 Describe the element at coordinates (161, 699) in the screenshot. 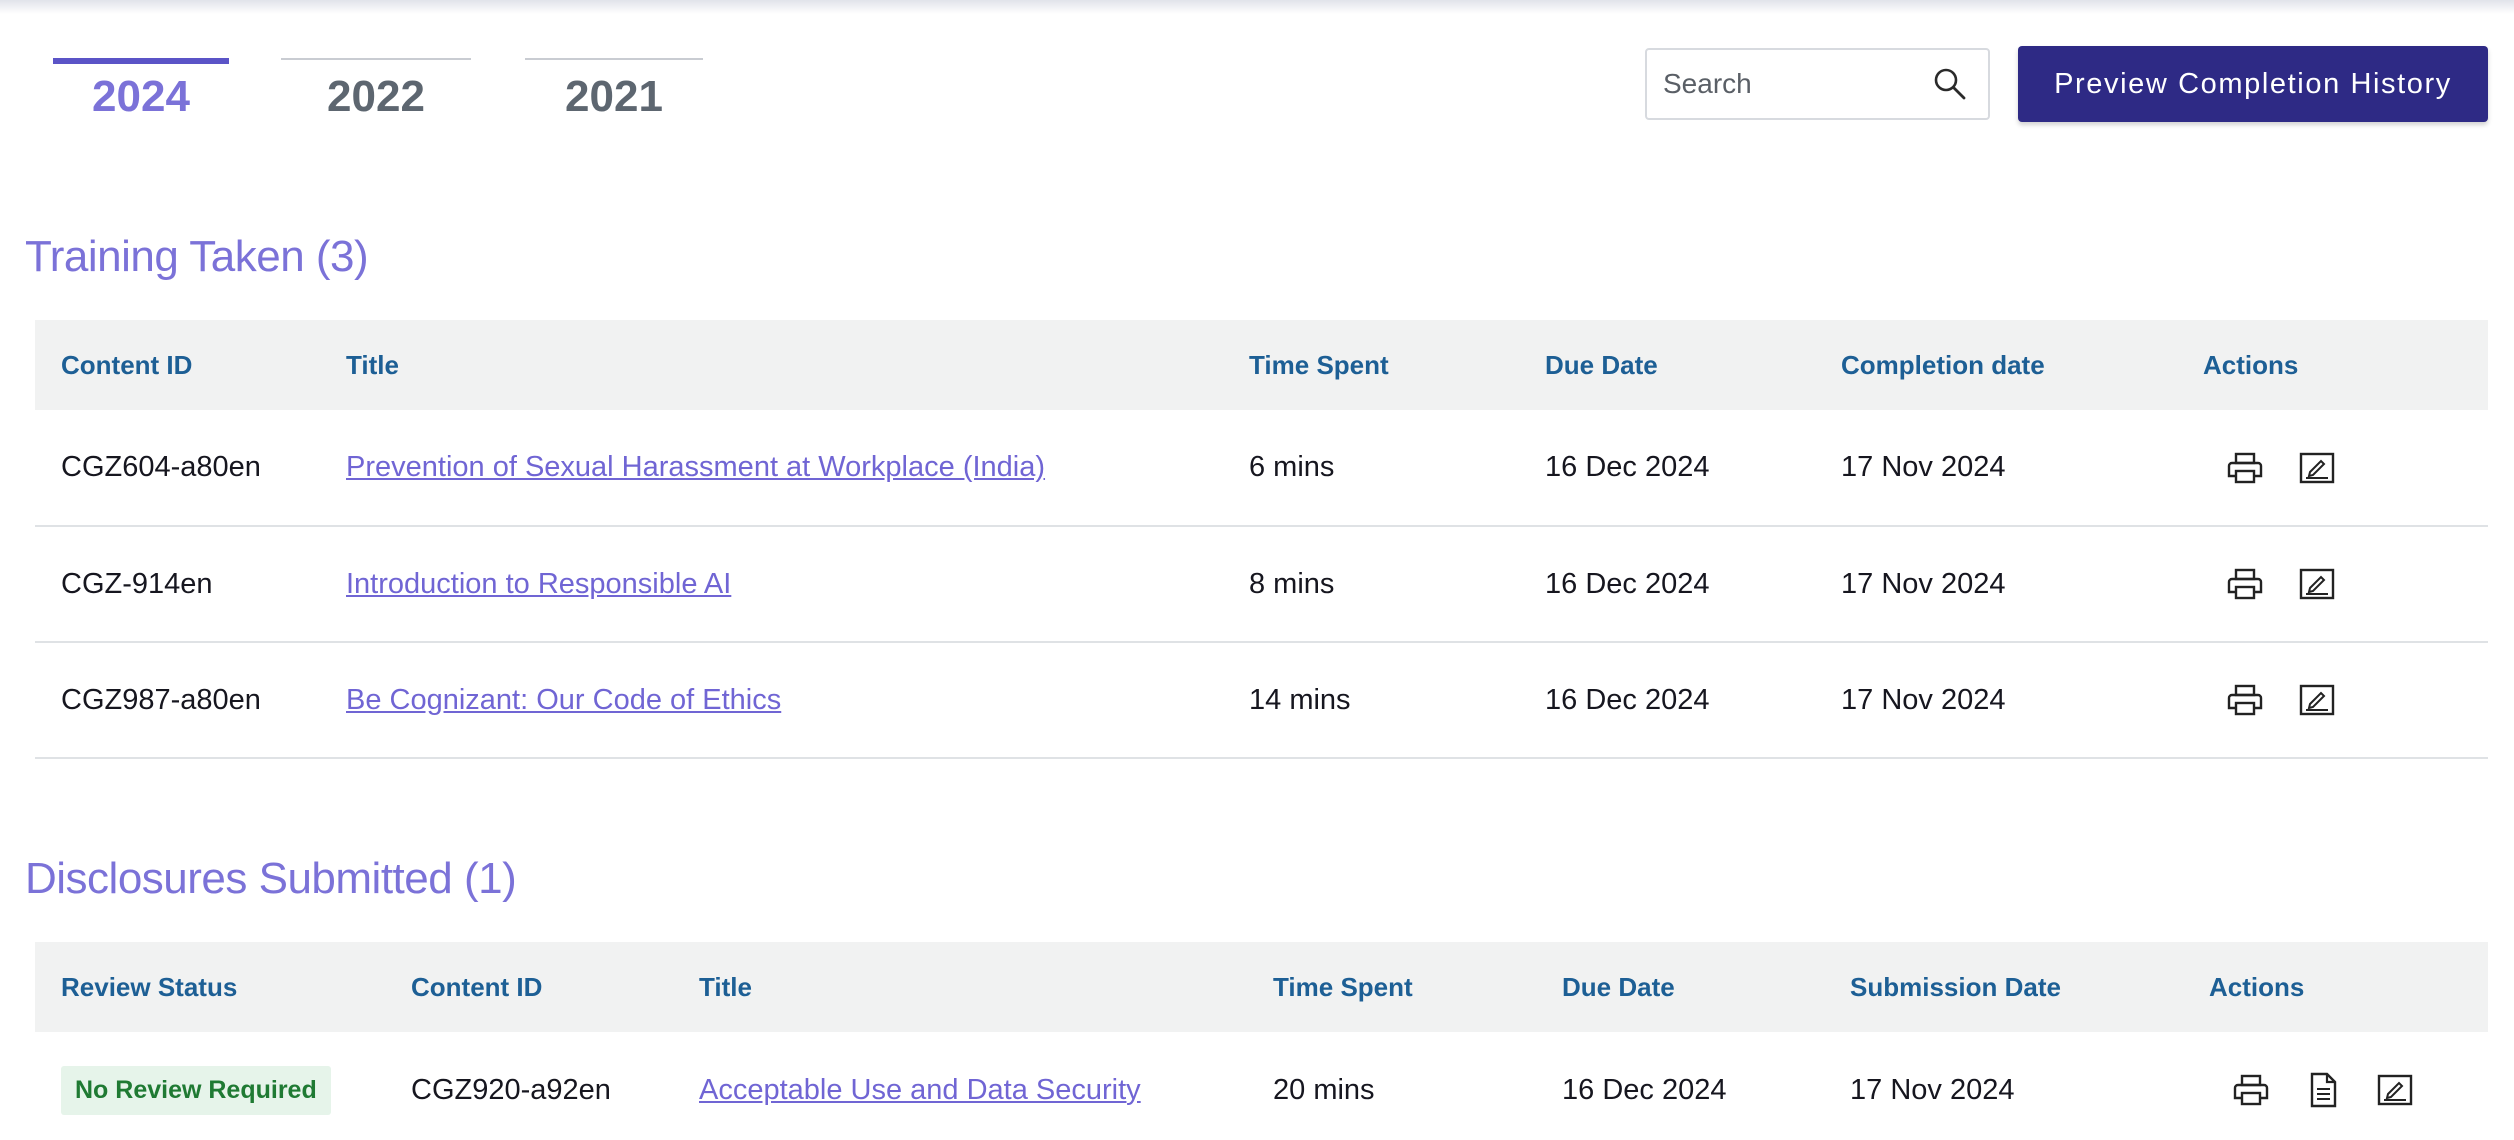

I see `content-id-cell: CGZ987-a80en` at that location.